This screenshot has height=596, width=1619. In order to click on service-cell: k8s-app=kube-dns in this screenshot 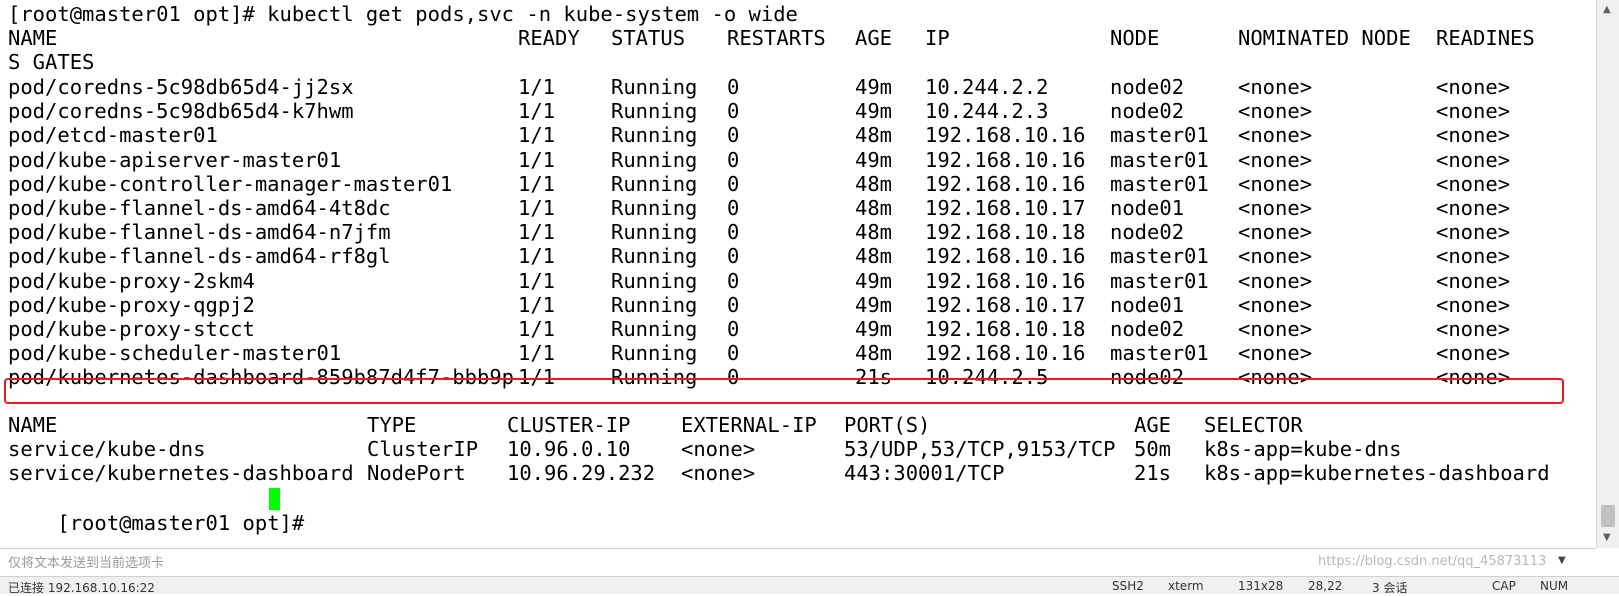, I will do `click(1303, 449)`.